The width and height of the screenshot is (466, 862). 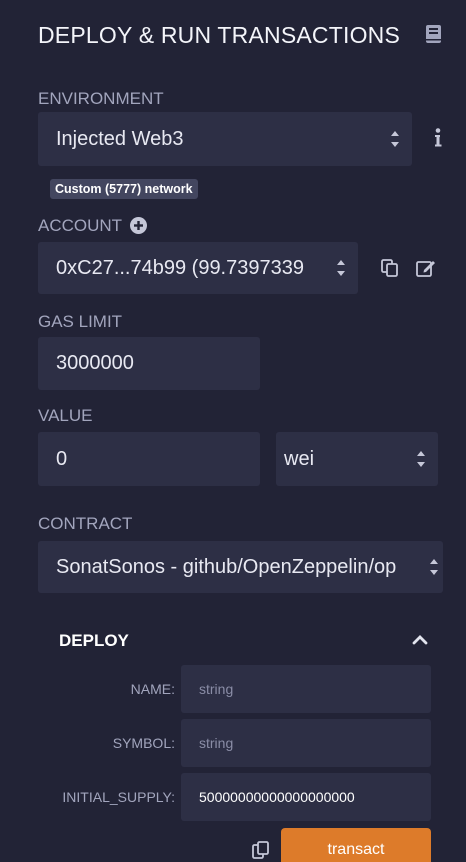 What do you see at coordinates (80, 321) in the screenshot?
I see `gas-limit-label: GAS LIMIT` at bounding box center [80, 321].